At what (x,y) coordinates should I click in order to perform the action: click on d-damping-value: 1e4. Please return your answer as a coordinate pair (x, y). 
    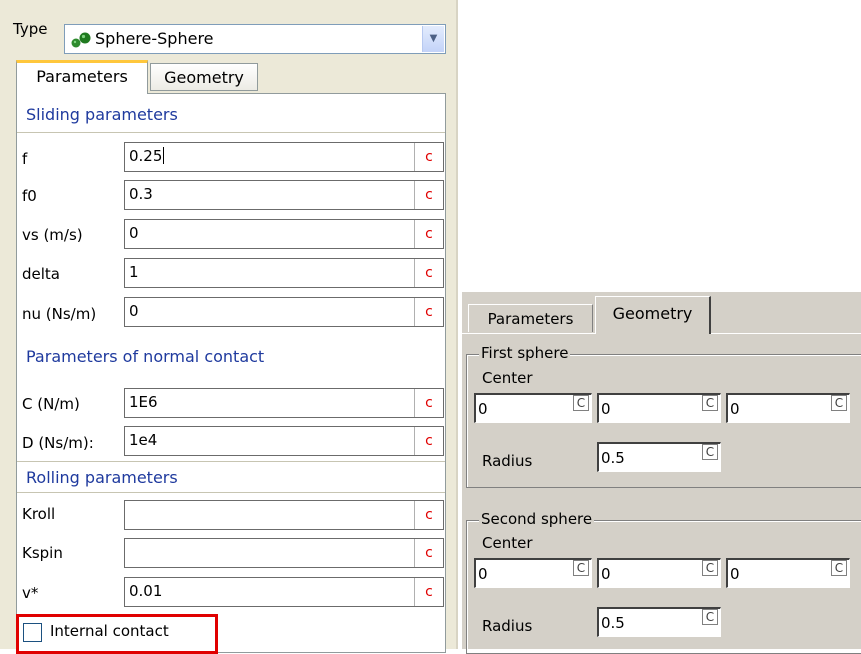
    Looking at the image, I should click on (143, 440).